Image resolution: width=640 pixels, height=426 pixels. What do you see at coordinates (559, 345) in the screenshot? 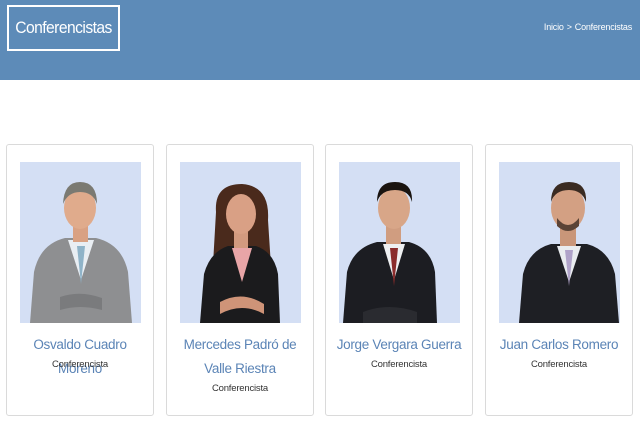
I see `speaker-name: Juan Carlos Romero` at bounding box center [559, 345].